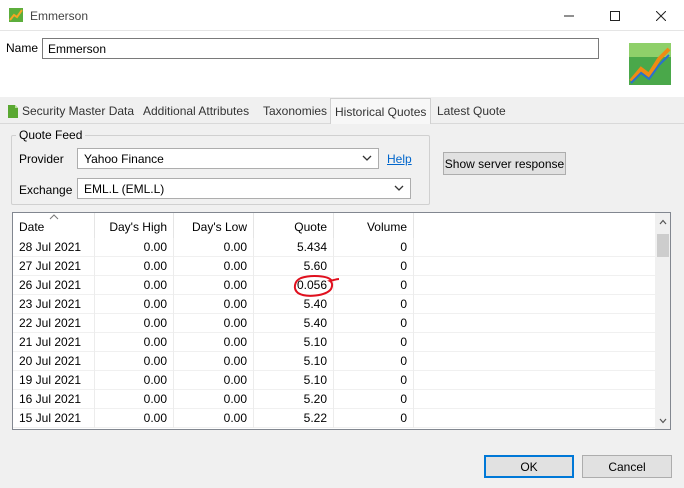 This screenshot has height=488, width=684. I want to click on cell-date: 20 Jul 2021, so click(54, 361).